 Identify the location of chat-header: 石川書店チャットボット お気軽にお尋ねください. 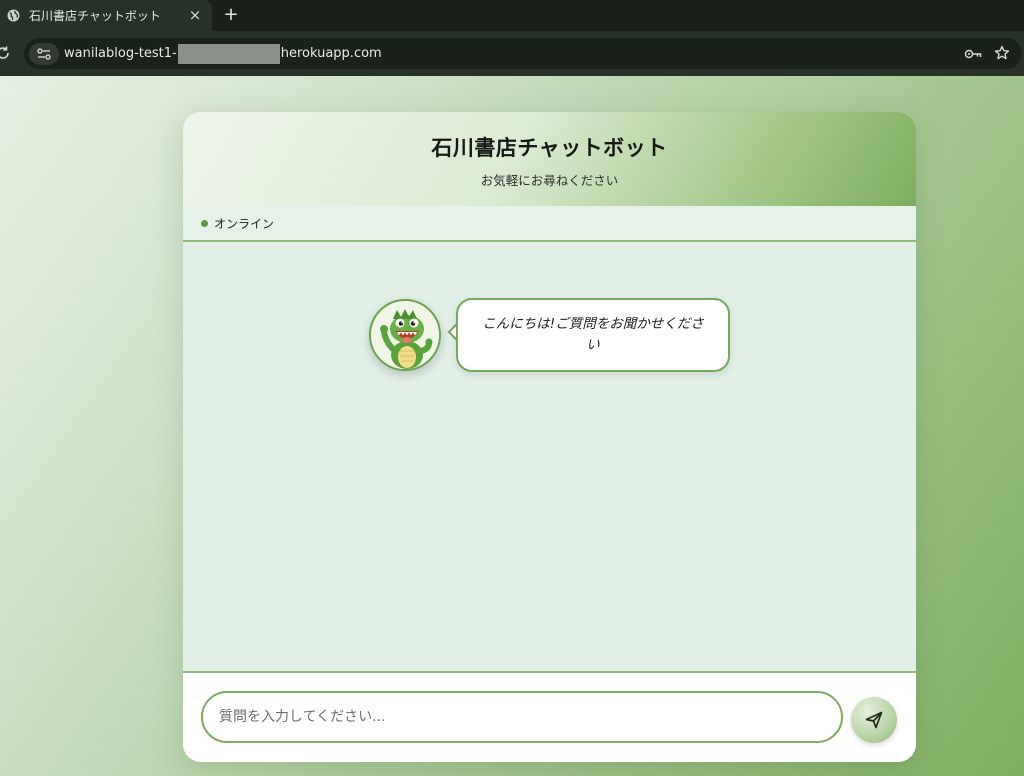
(549, 159).